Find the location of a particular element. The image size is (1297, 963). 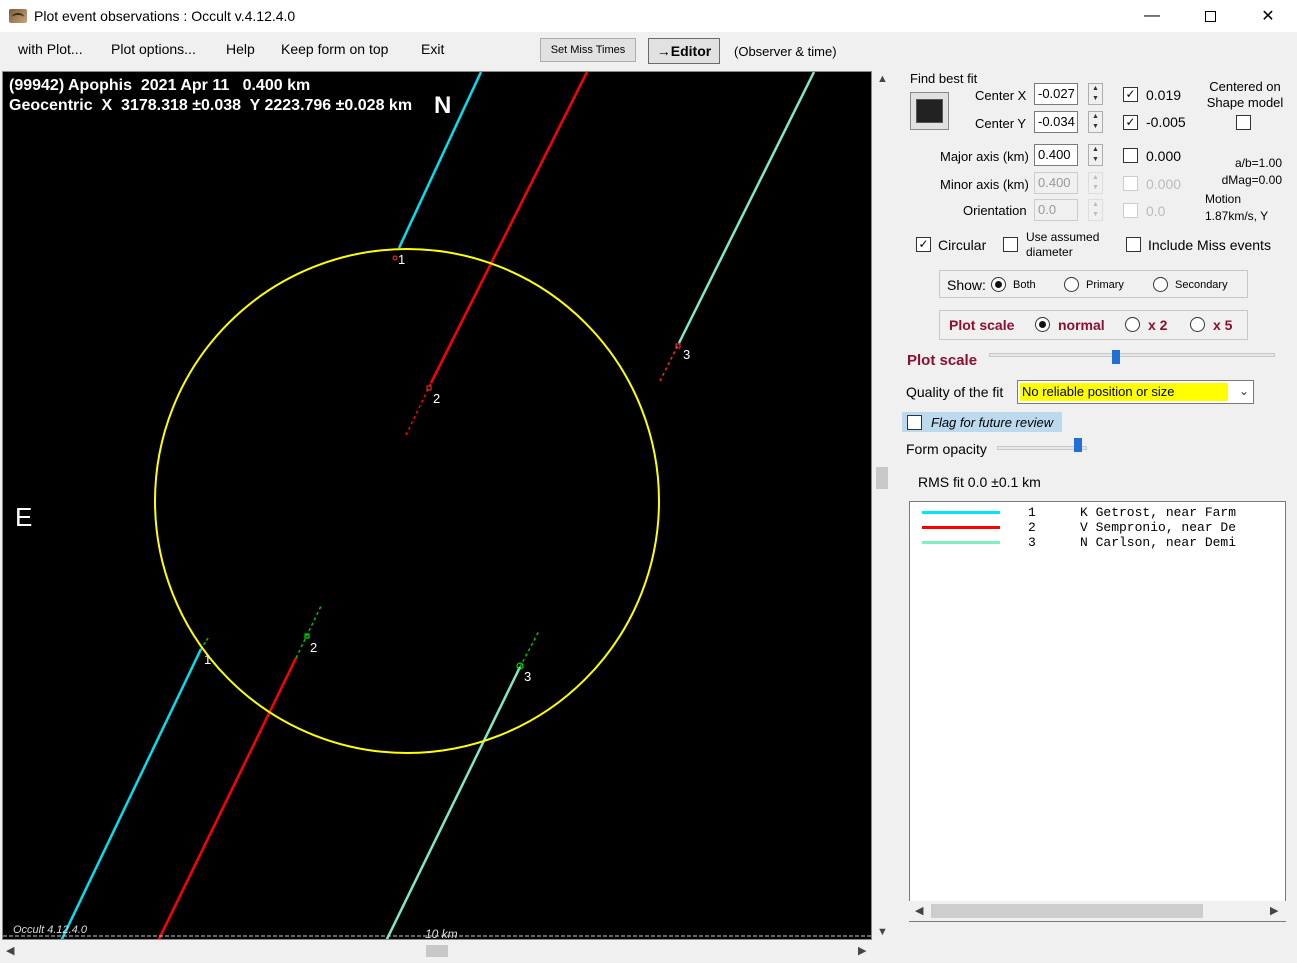

center-x-uncertainty: 0.019 is located at coordinates (1164, 95).